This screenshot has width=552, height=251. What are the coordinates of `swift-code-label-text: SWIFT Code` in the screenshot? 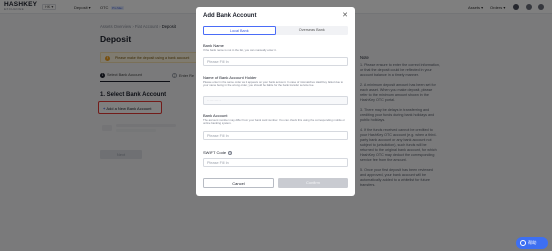 It's located at (215, 152).